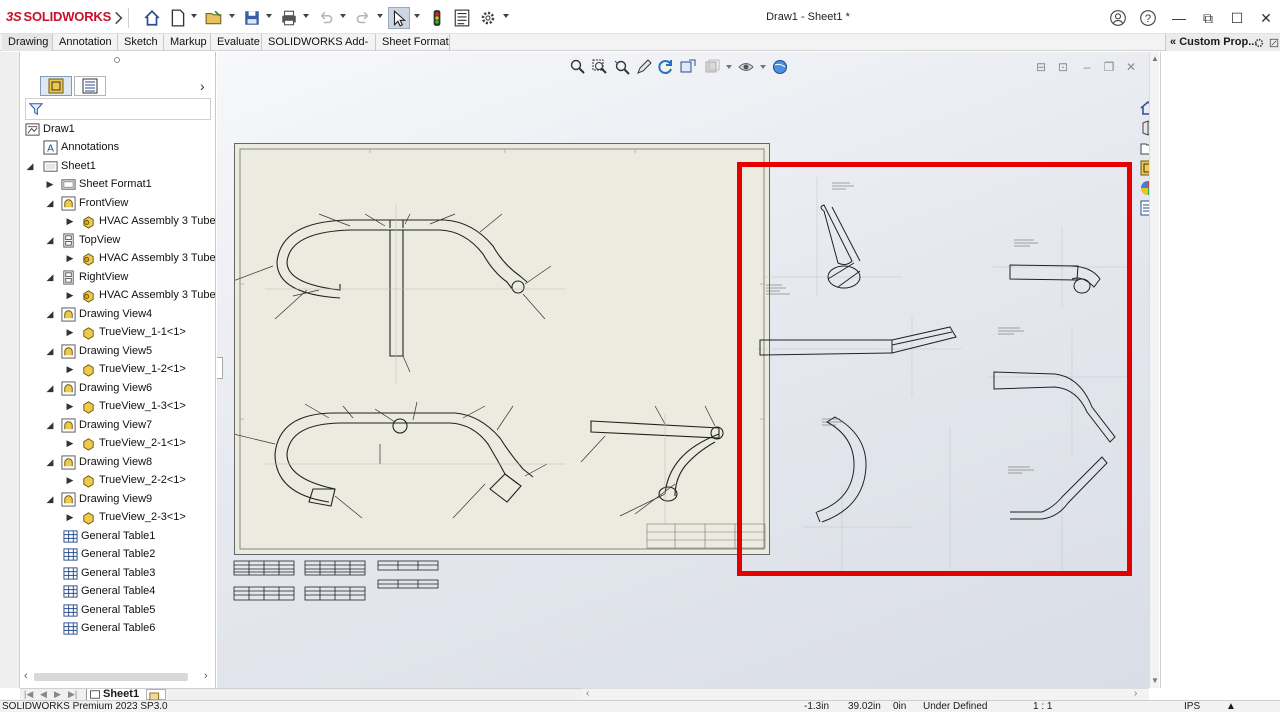 The image size is (1280, 712). What do you see at coordinates (437, 18) in the screenshot?
I see `rebuild-icon` at bounding box center [437, 18].